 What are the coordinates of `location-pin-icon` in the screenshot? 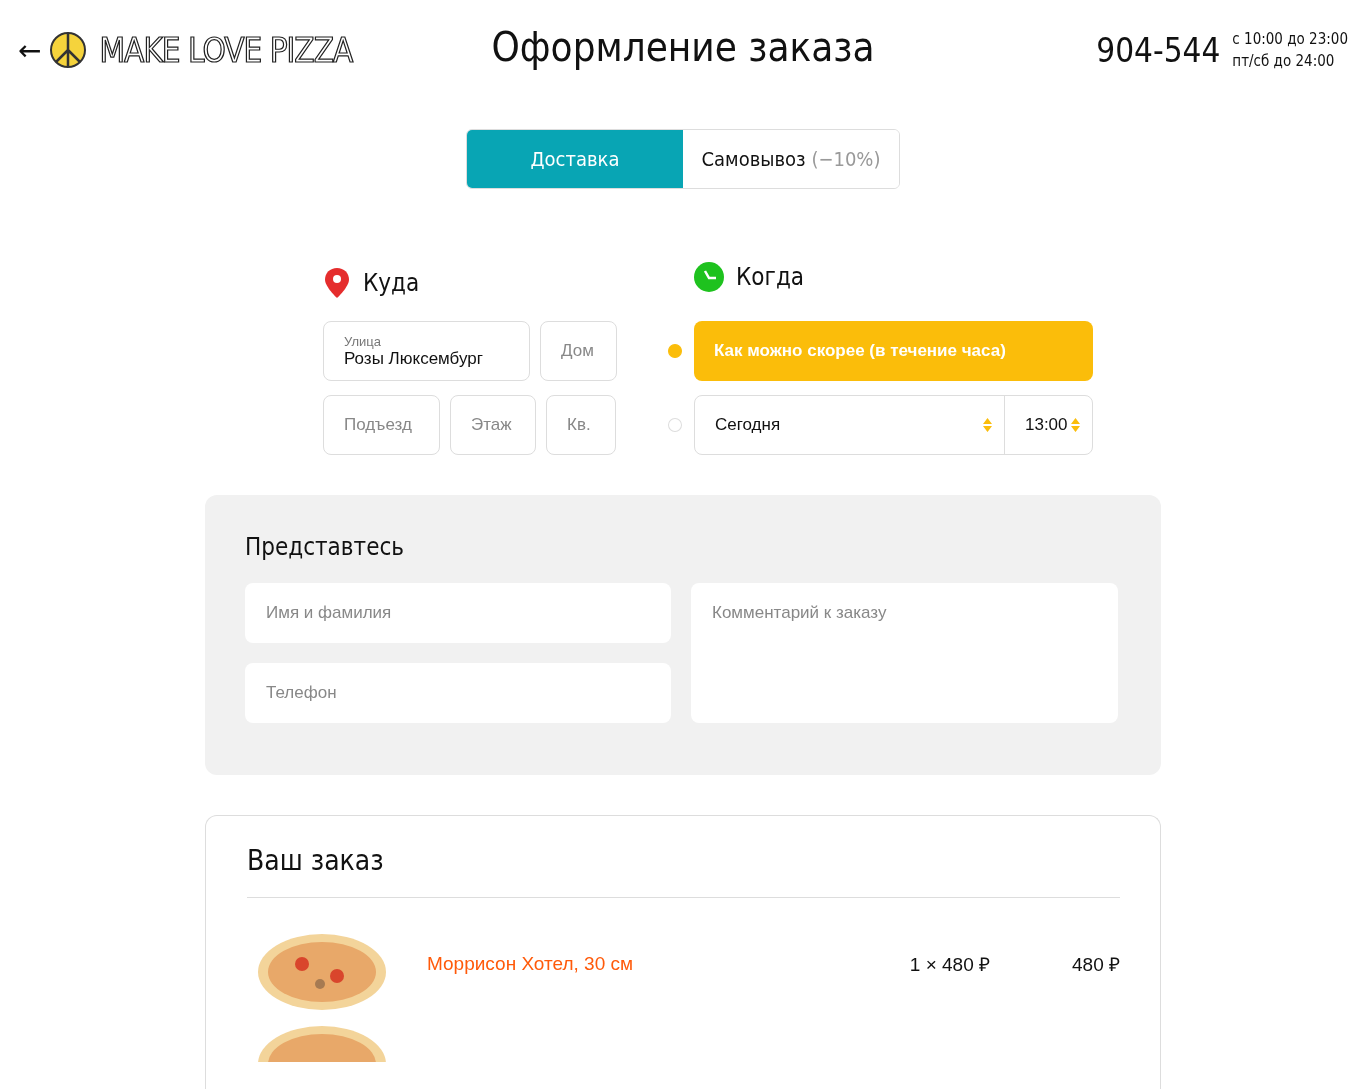 It's located at (337, 283).